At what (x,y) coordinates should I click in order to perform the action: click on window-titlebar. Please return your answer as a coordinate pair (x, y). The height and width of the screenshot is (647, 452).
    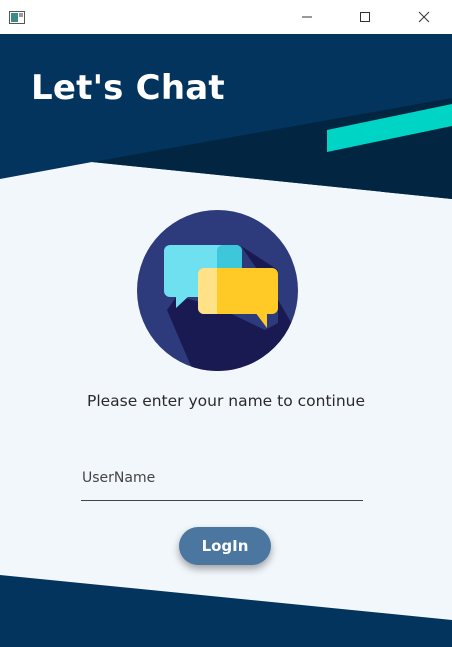
    Looking at the image, I should click on (226, 17).